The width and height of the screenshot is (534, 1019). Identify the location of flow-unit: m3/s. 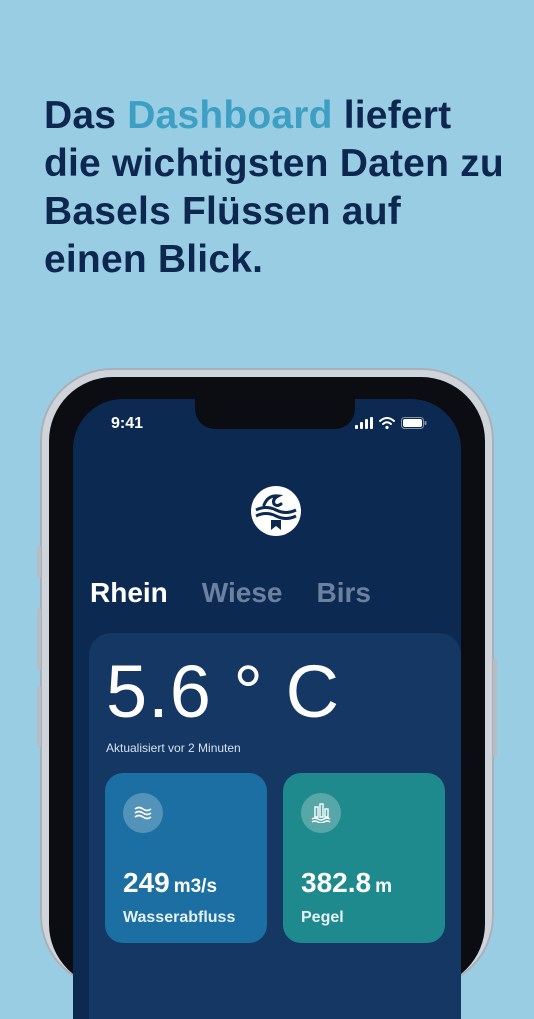
(195, 886).